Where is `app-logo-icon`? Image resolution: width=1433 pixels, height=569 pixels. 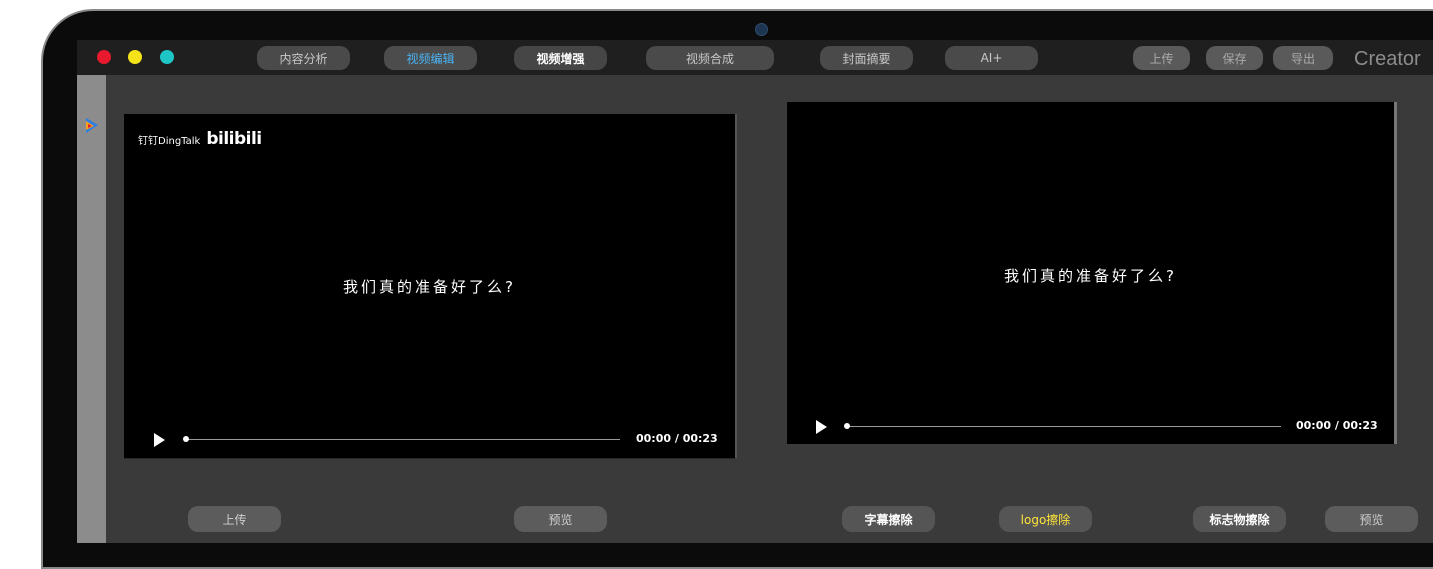
app-logo-icon is located at coordinates (92, 126).